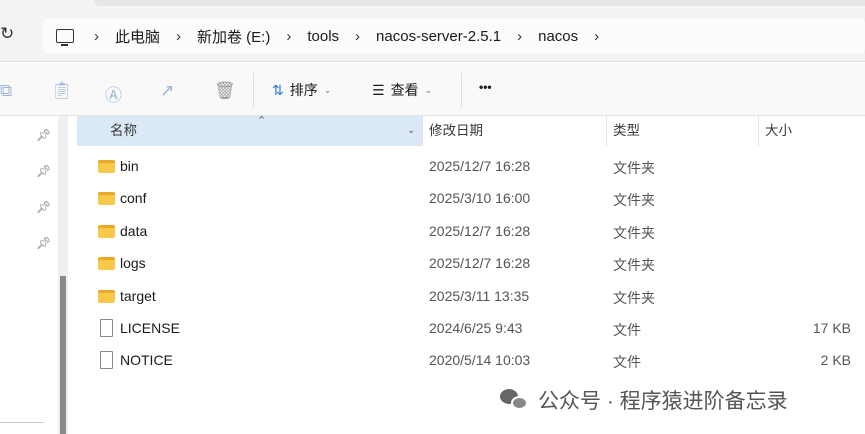 The image size is (865, 434). What do you see at coordinates (378, 89) in the screenshot?
I see `view-list-icon: ☰` at bounding box center [378, 89].